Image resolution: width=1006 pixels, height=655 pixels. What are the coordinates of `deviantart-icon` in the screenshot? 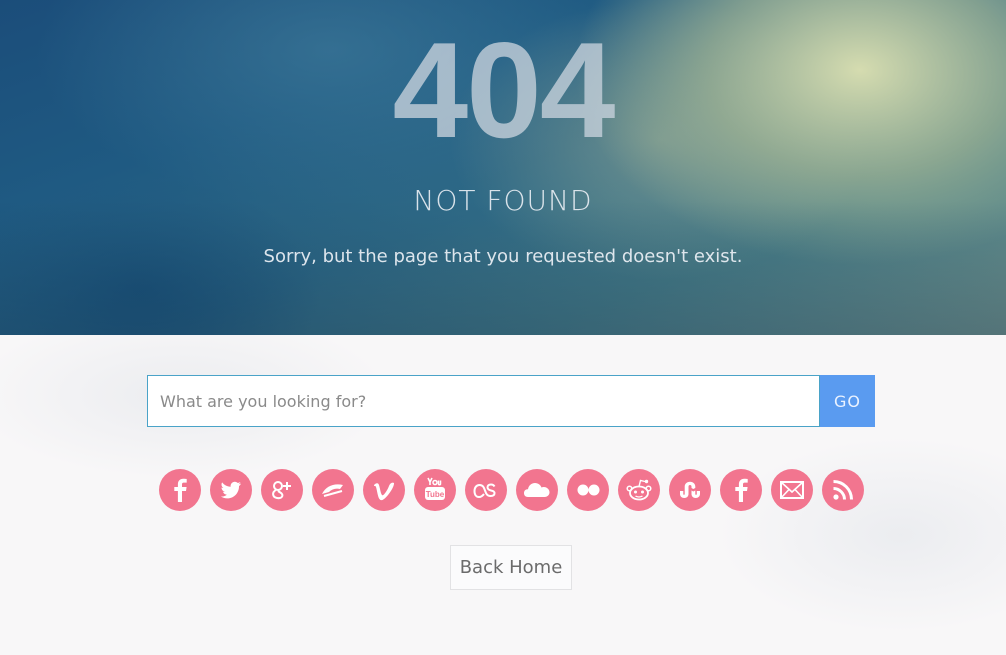 It's located at (332, 490).